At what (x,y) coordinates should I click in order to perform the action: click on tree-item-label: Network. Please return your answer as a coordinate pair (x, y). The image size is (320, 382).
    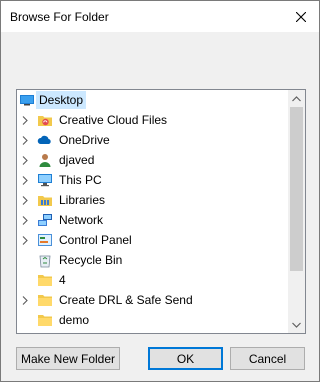
    Looking at the image, I should click on (81, 220).